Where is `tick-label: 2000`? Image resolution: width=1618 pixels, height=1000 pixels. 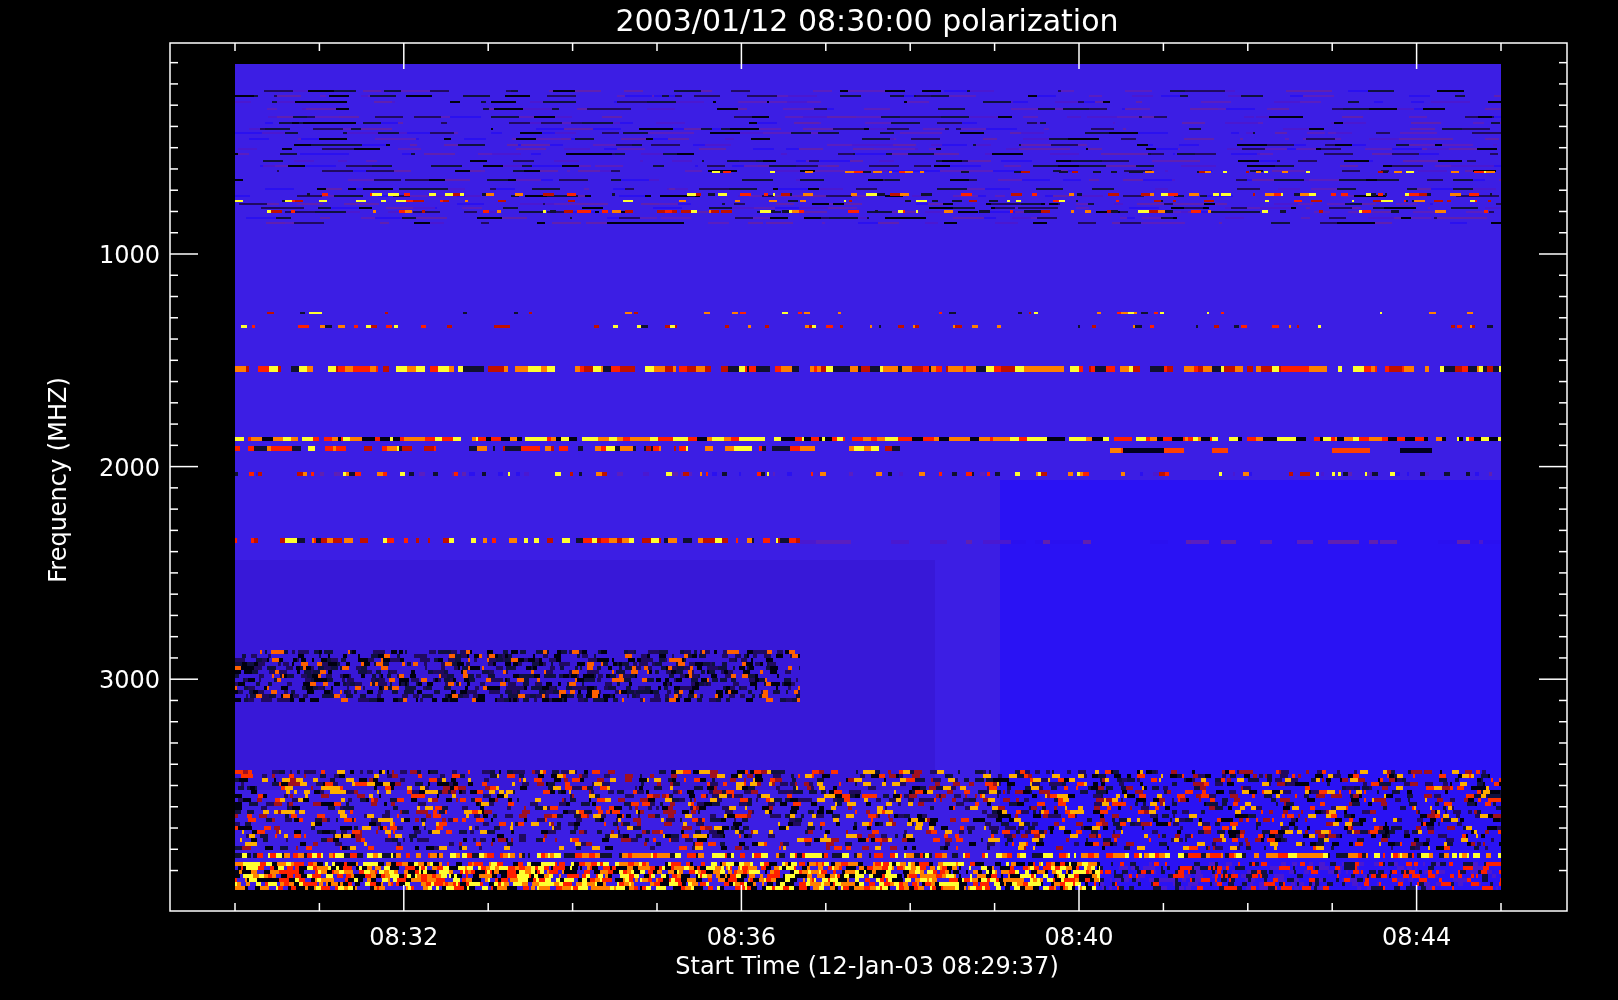 tick-label: 2000 is located at coordinates (129, 467).